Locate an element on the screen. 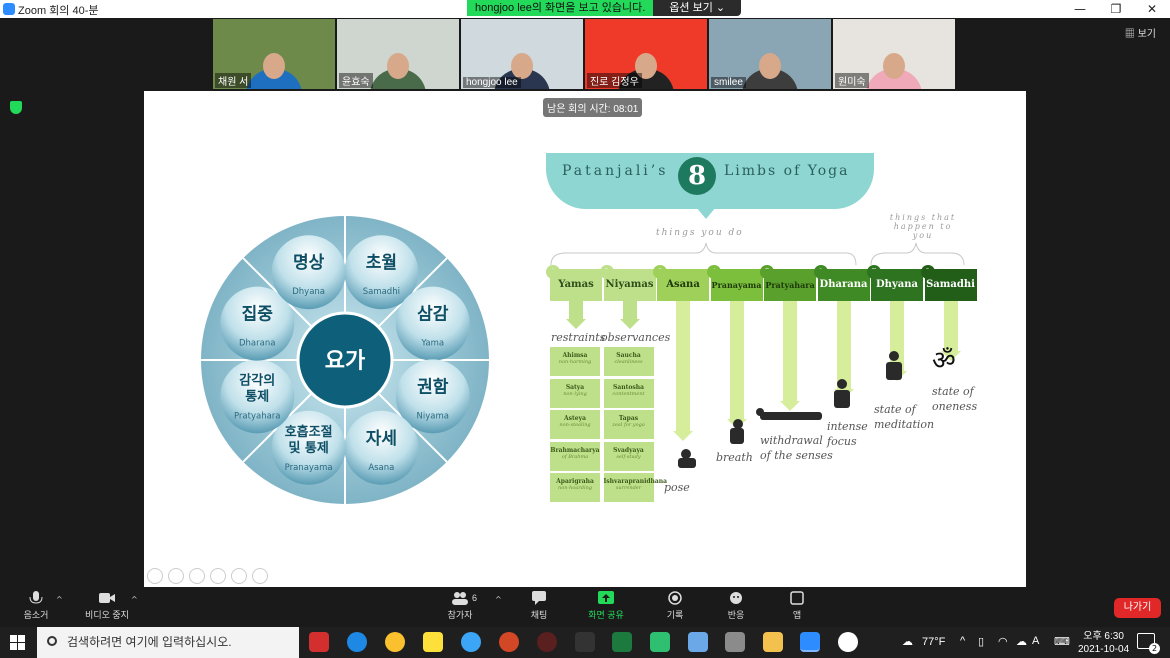  apps-icon is located at coordinates (797, 598).